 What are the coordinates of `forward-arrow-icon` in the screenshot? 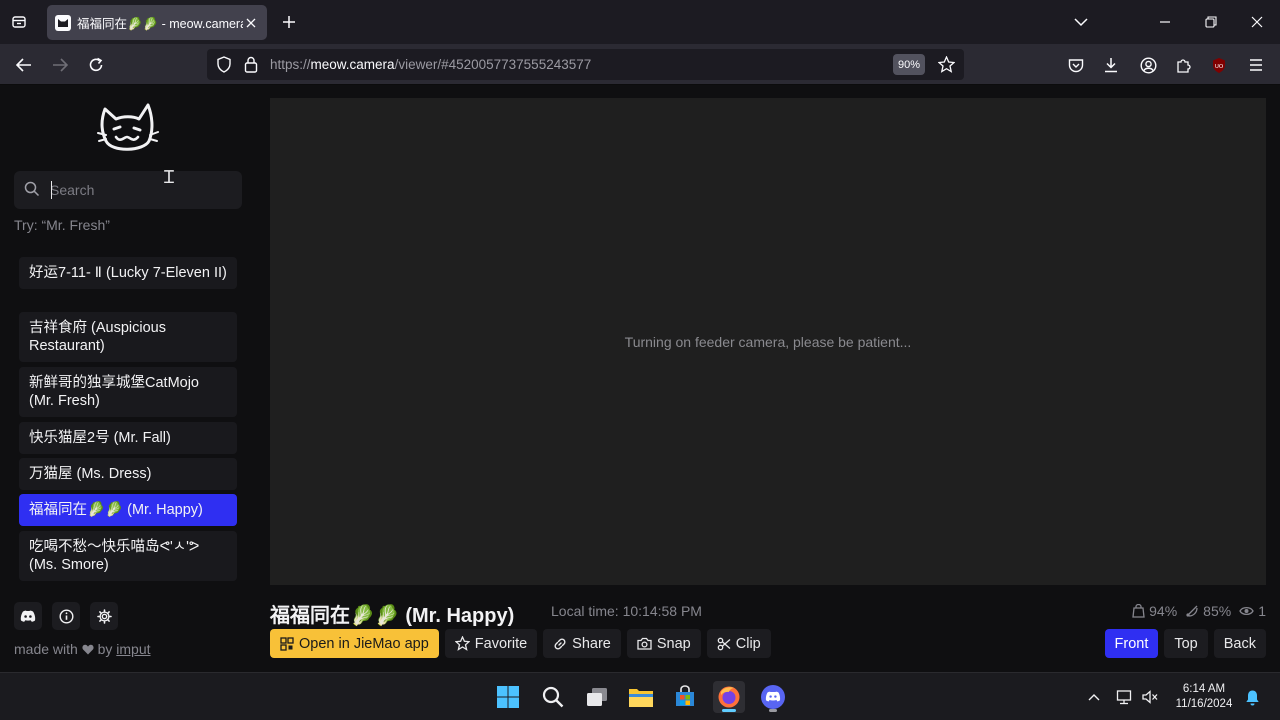 It's located at (60, 65).